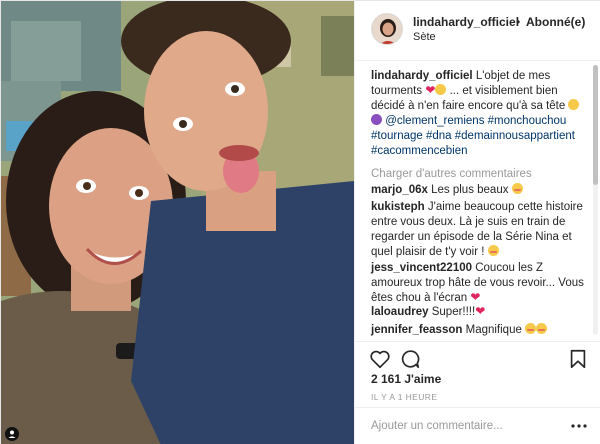  I want to click on comments-scrollbar-thumb, so click(595, 125).